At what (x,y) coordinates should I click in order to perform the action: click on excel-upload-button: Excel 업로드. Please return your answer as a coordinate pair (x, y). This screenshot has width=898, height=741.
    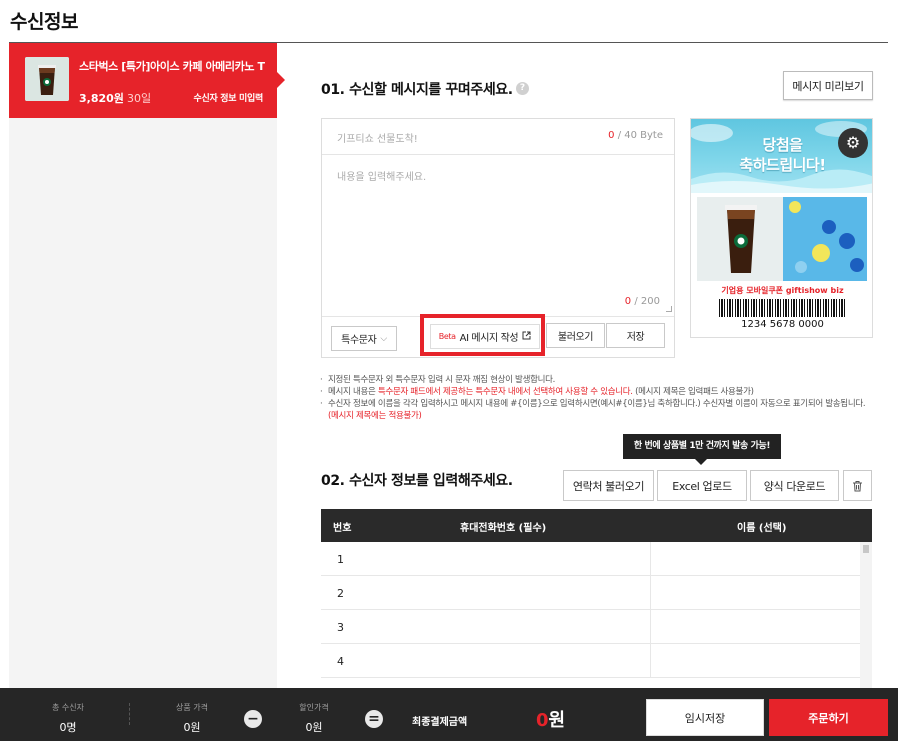
    Looking at the image, I should click on (702, 485).